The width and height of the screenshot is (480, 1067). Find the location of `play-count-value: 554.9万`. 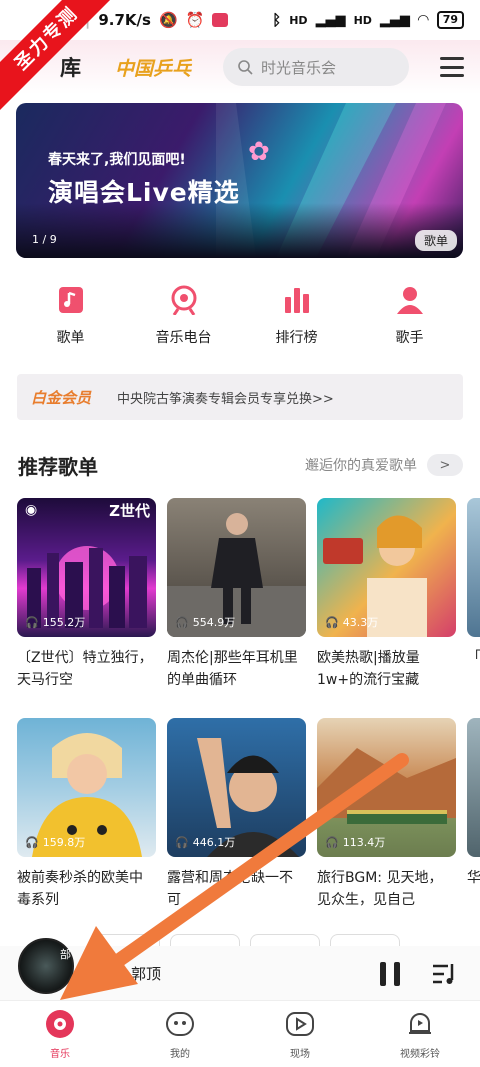

play-count-value: 554.9万 is located at coordinates (214, 622).